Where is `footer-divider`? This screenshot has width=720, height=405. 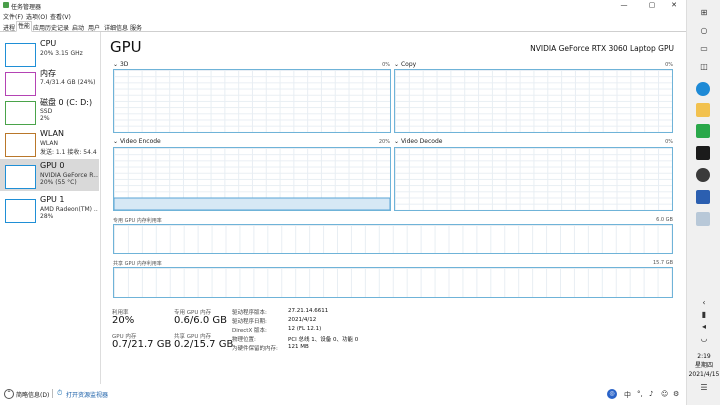
footer-divider is located at coordinates (52, 393).